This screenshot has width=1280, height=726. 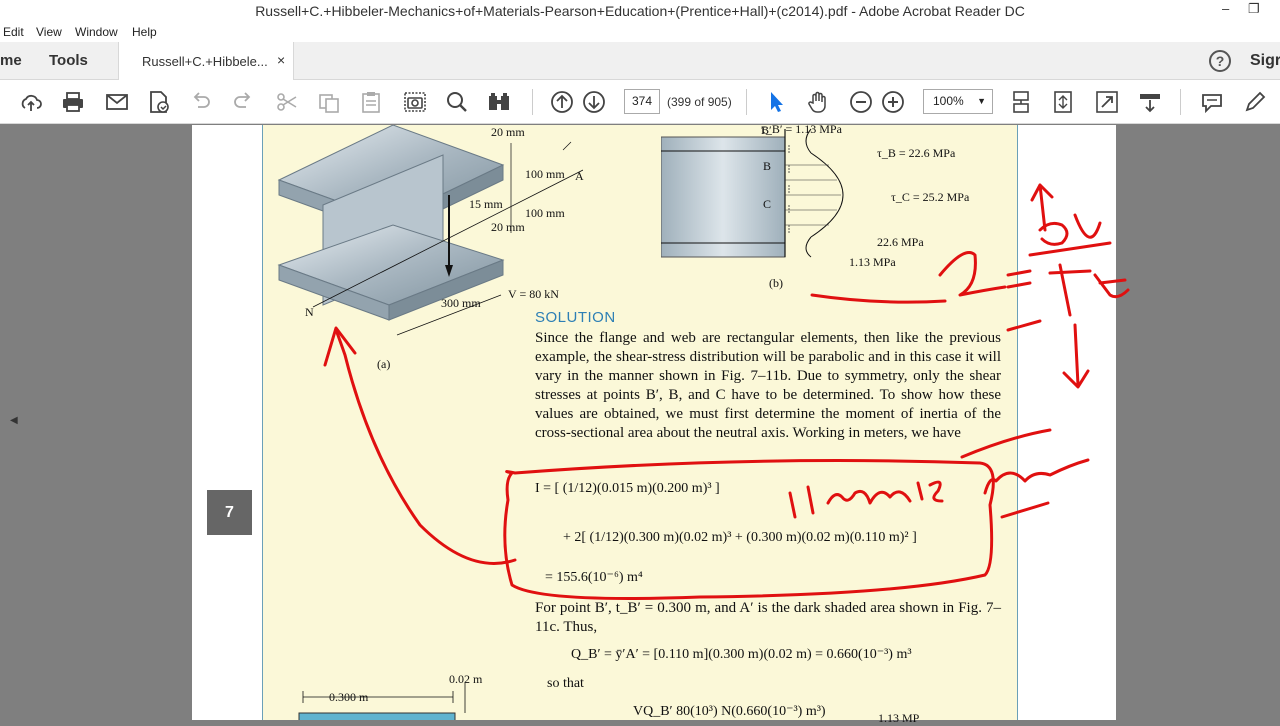 What do you see at coordinates (640, 32) in the screenshot?
I see `menu-bar: Edit View Window Help` at bounding box center [640, 32].